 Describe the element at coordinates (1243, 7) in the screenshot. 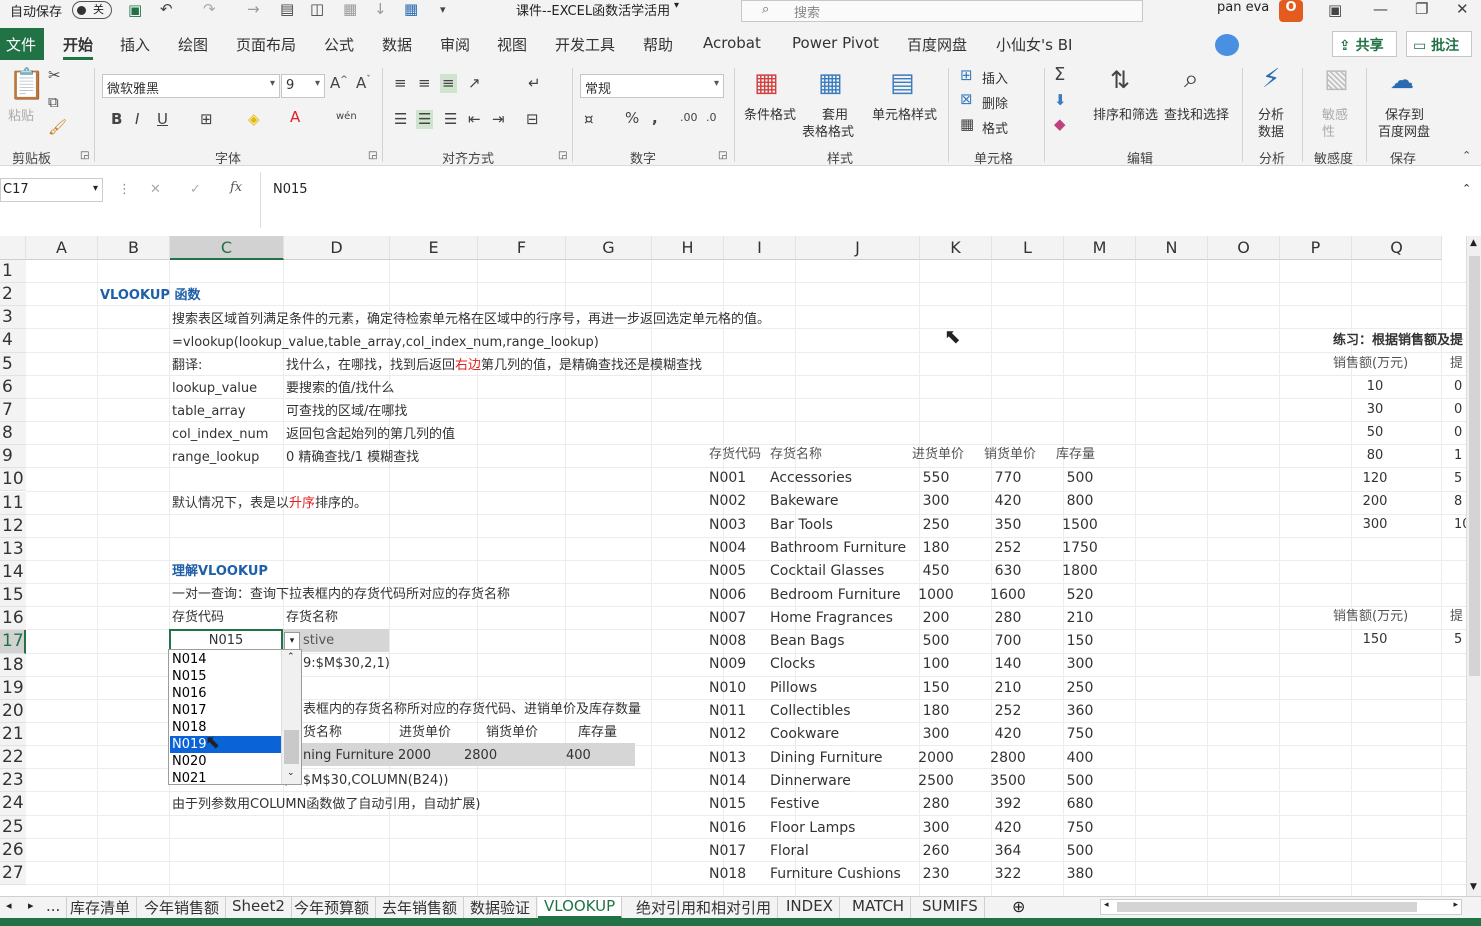

I see `user-name: pan eva` at that location.